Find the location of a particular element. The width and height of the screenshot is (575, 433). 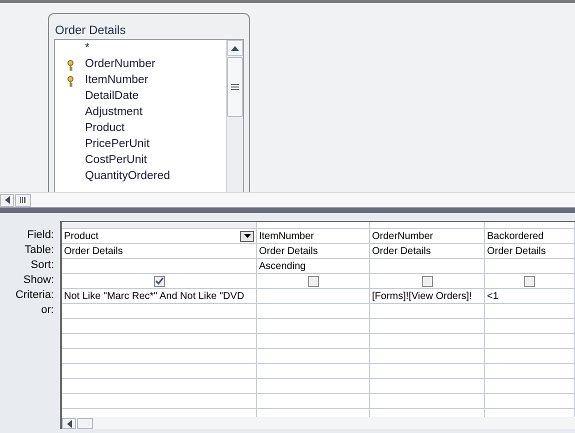

dropdown-button is located at coordinates (247, 236).